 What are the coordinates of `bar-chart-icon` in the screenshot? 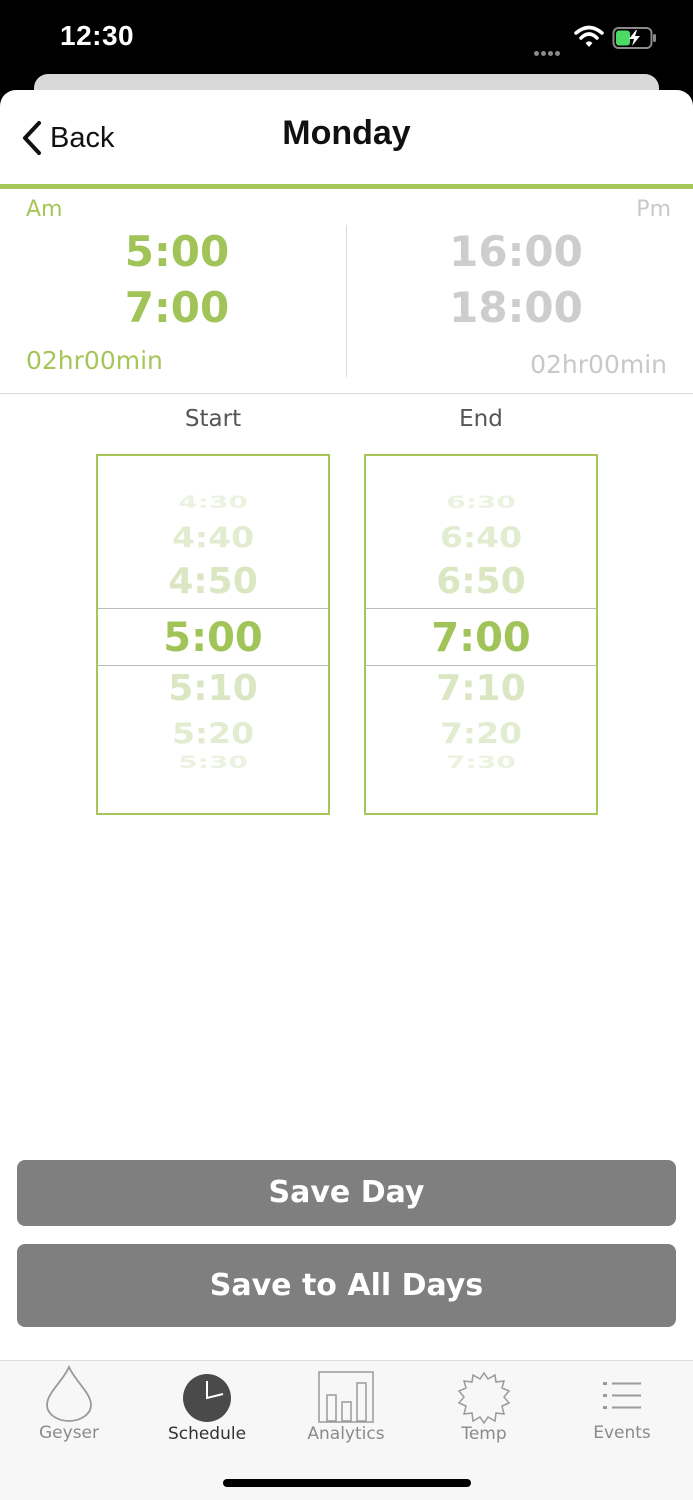 It's located at (346, 1397).